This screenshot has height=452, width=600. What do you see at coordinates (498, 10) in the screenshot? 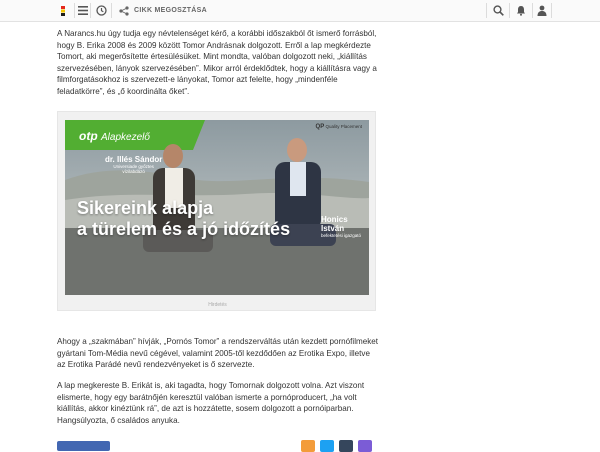
I see `search-icon` at bounding box center [498, 10].